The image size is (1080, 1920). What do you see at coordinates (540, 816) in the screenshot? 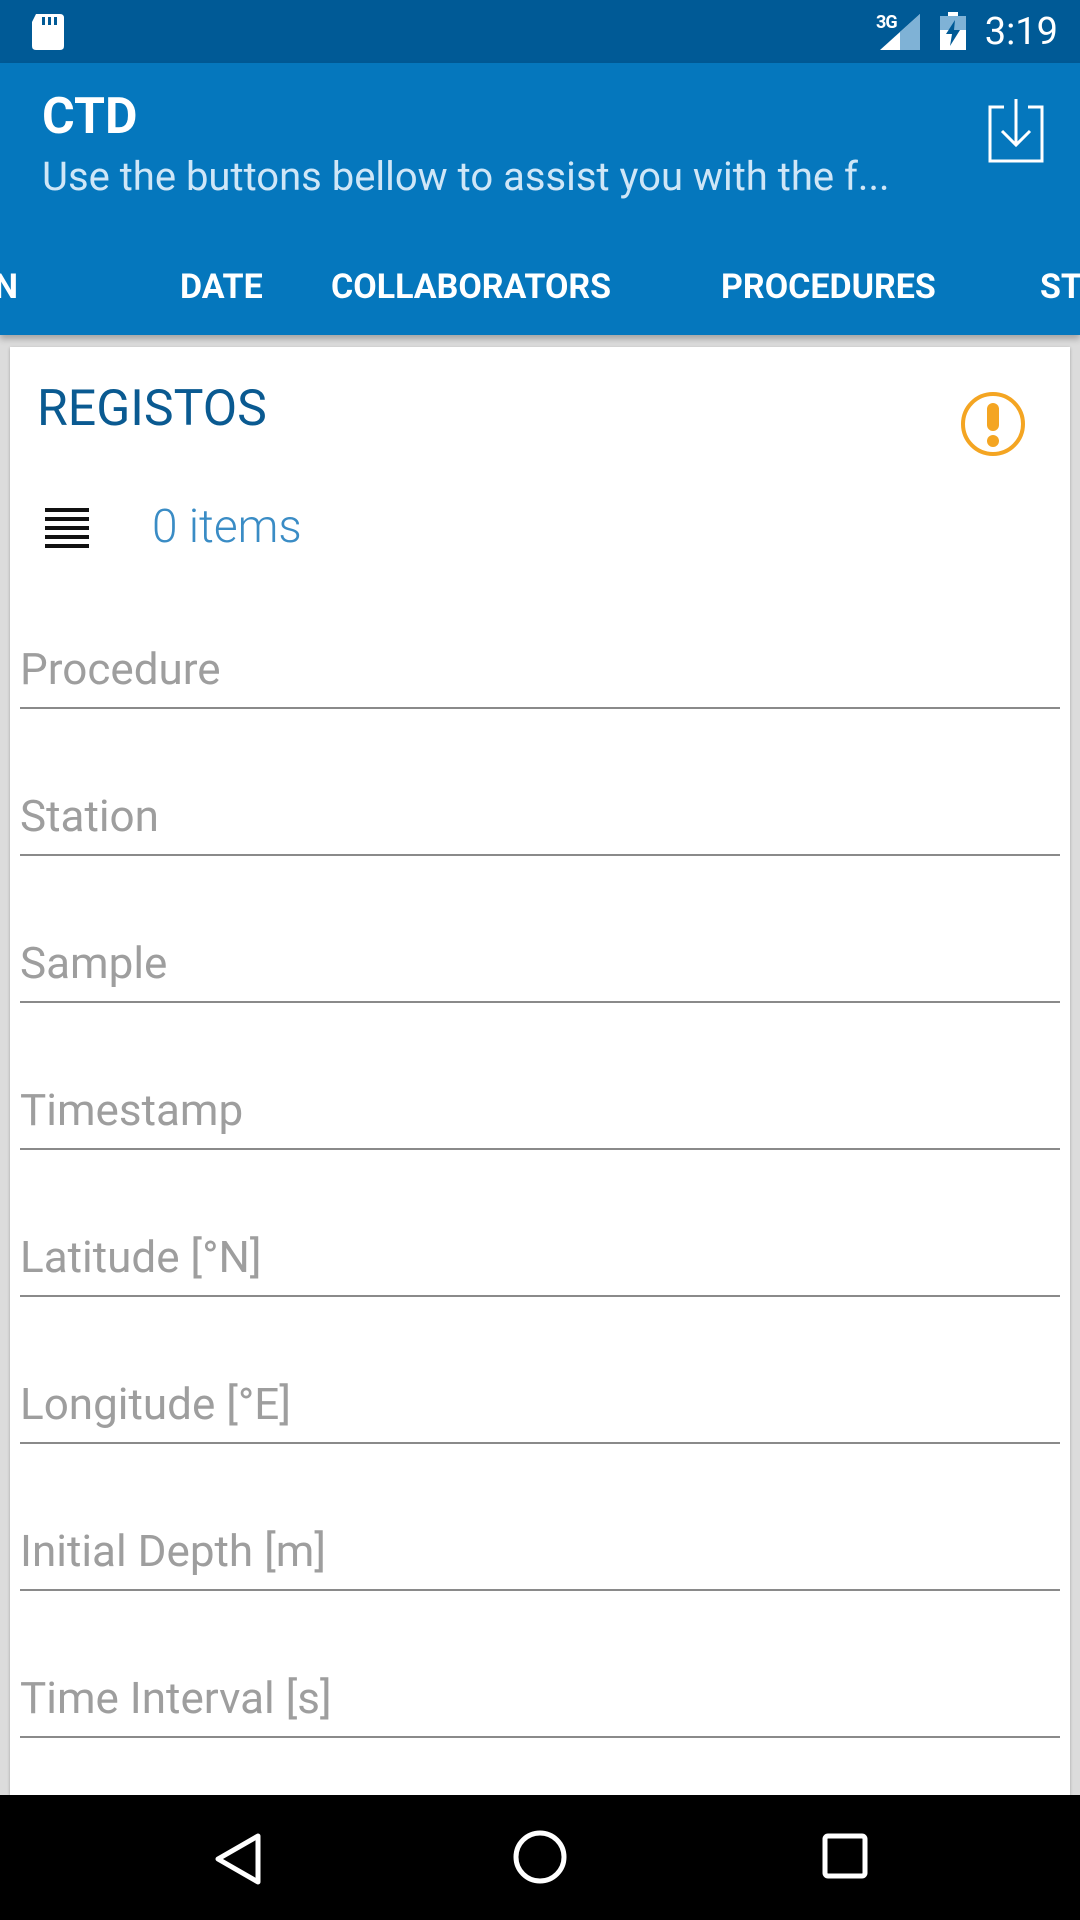
I see `station-field: Station` at bounding box center [540, 816].